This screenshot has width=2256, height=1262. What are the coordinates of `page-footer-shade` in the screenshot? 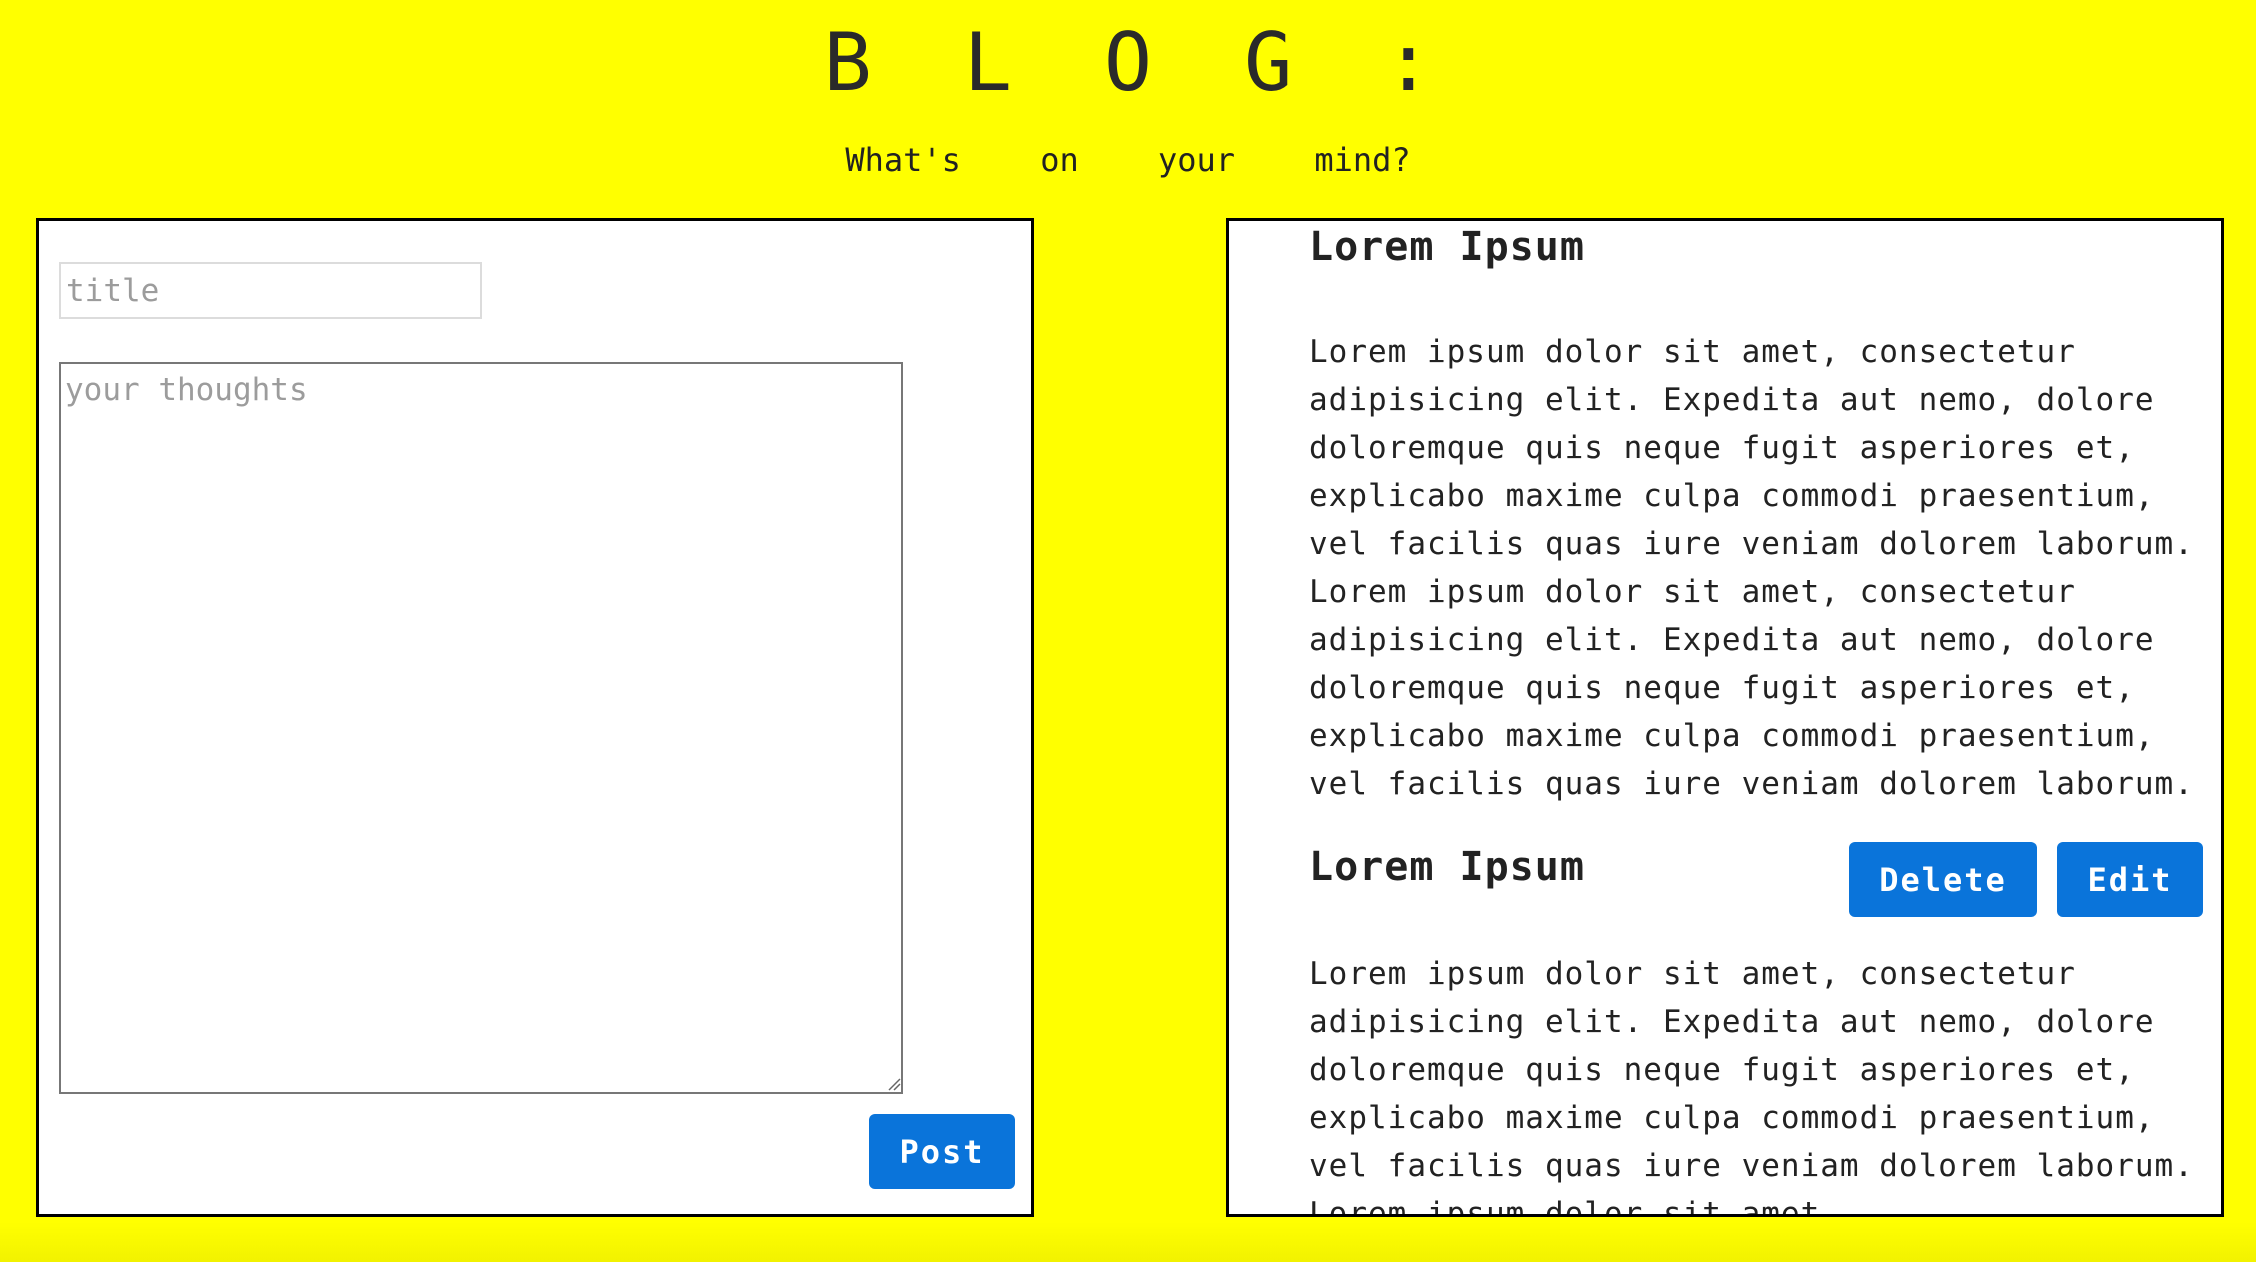 It's located at (1128, 1242).